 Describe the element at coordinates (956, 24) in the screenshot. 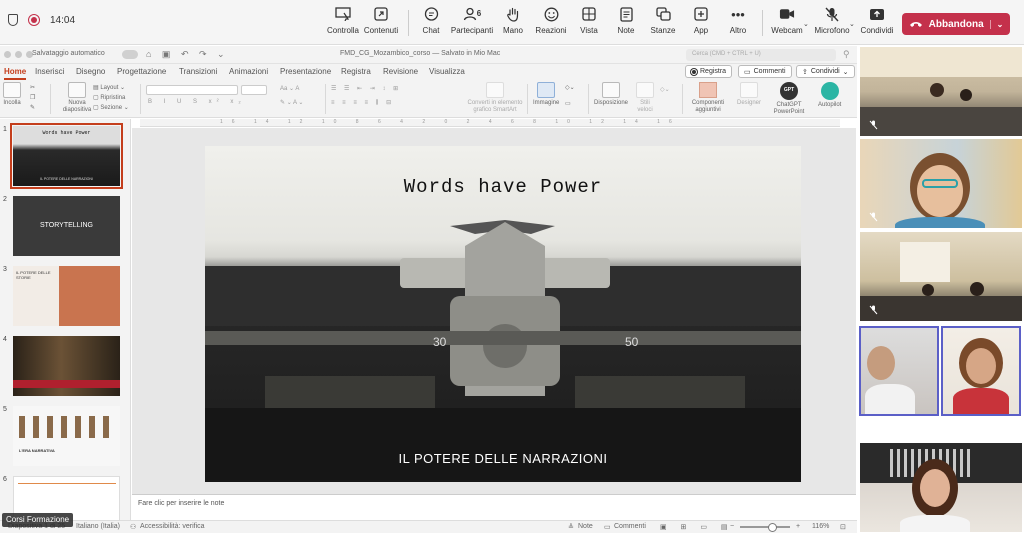

I see `leave-button: Abbandona ⌄` at that location.